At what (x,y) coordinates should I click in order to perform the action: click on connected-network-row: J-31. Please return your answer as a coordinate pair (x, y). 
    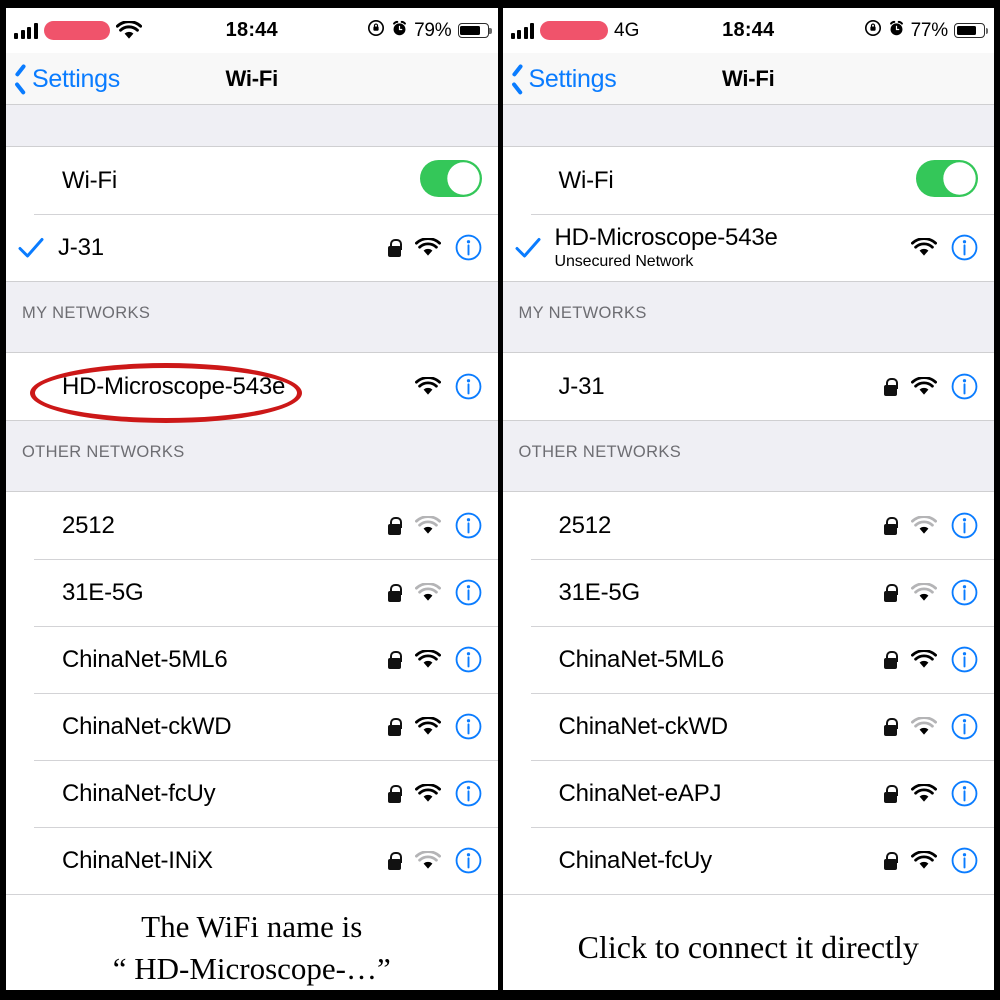
    Looking at the image, I should click on (252, 247).